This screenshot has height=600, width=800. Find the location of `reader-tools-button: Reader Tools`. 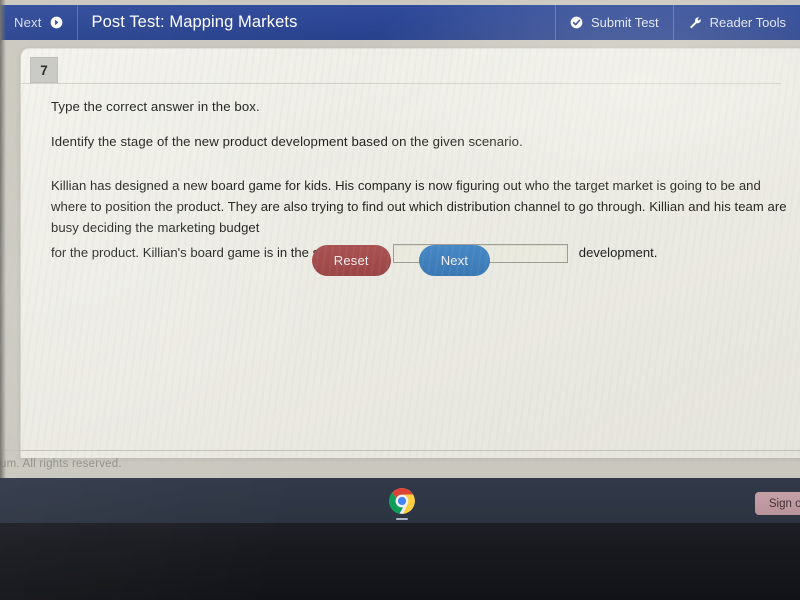

reader-tools-button: Reader Tools is located at coordinates (737, 22).